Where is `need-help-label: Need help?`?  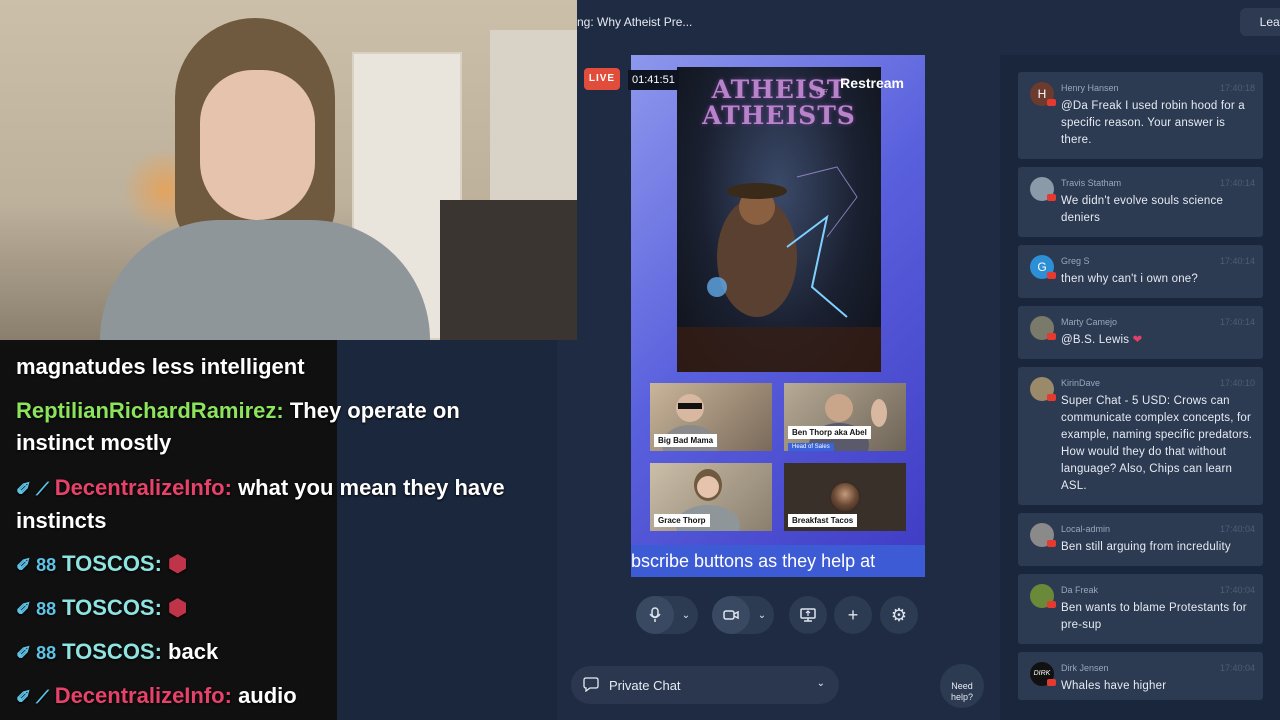
need-help-label: Need help? is located at coordinates (962, 691).